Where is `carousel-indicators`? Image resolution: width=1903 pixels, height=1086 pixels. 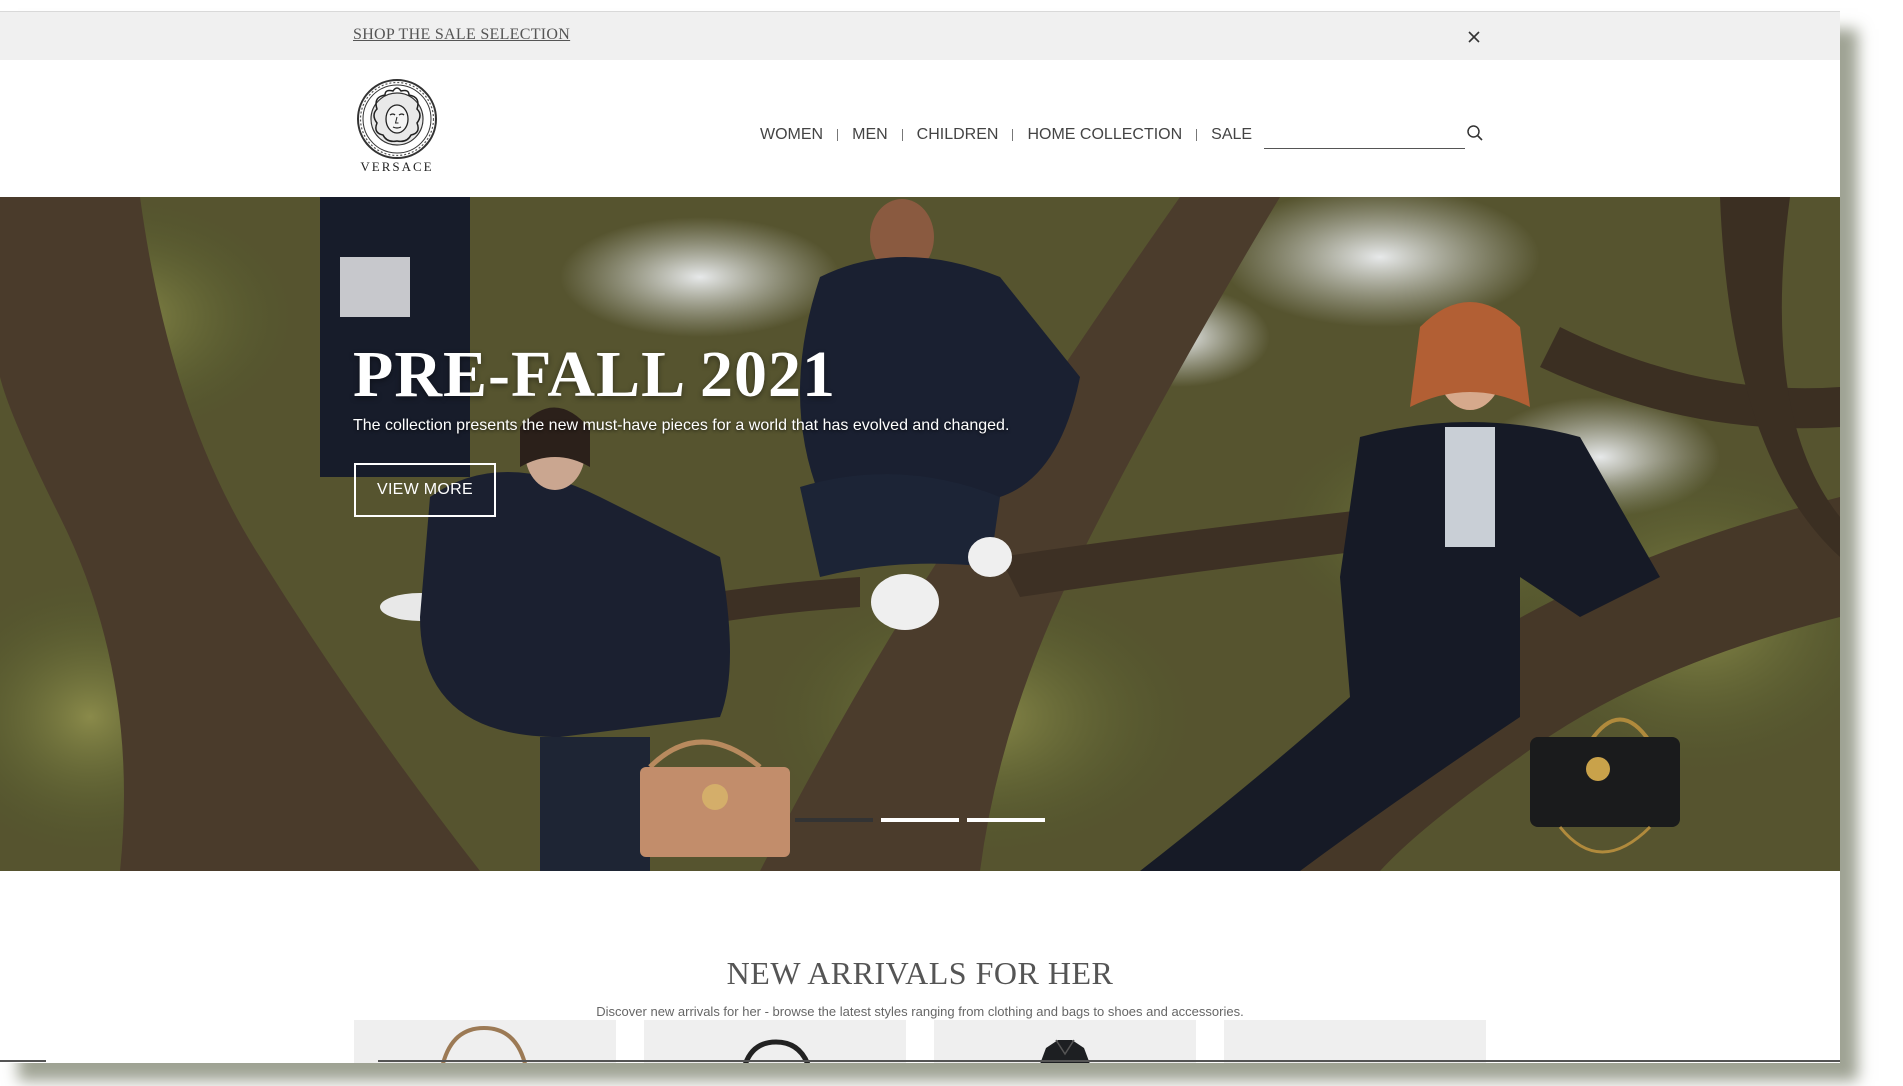 carousel-indicators is located at coordinates (920, 820).